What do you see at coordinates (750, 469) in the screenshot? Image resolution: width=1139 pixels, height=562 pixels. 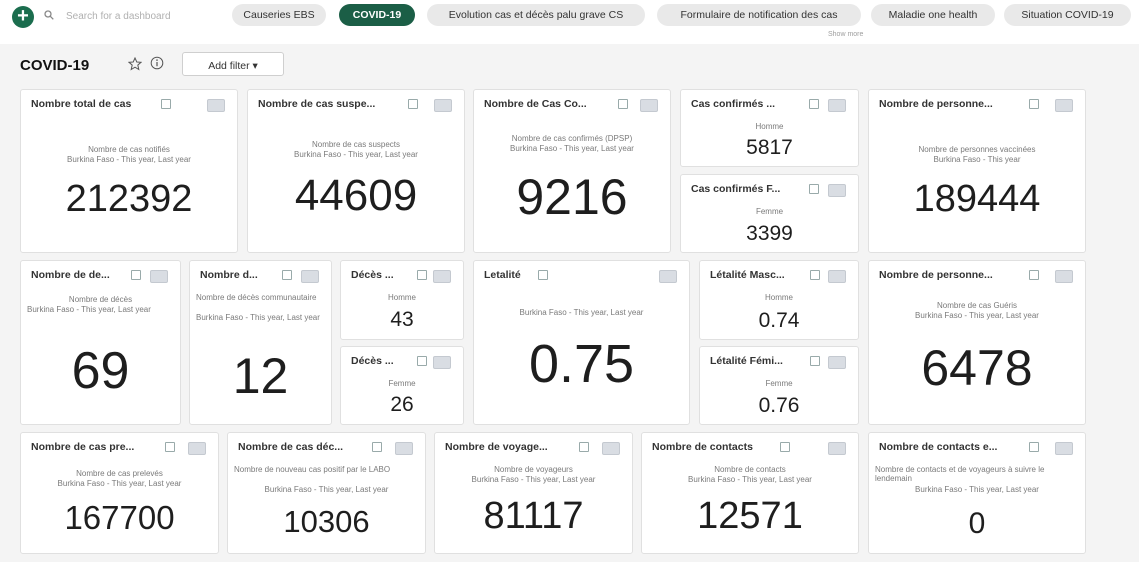 I see `card-subtitle: Nombre de contacts` at bounding box center [750, 469].